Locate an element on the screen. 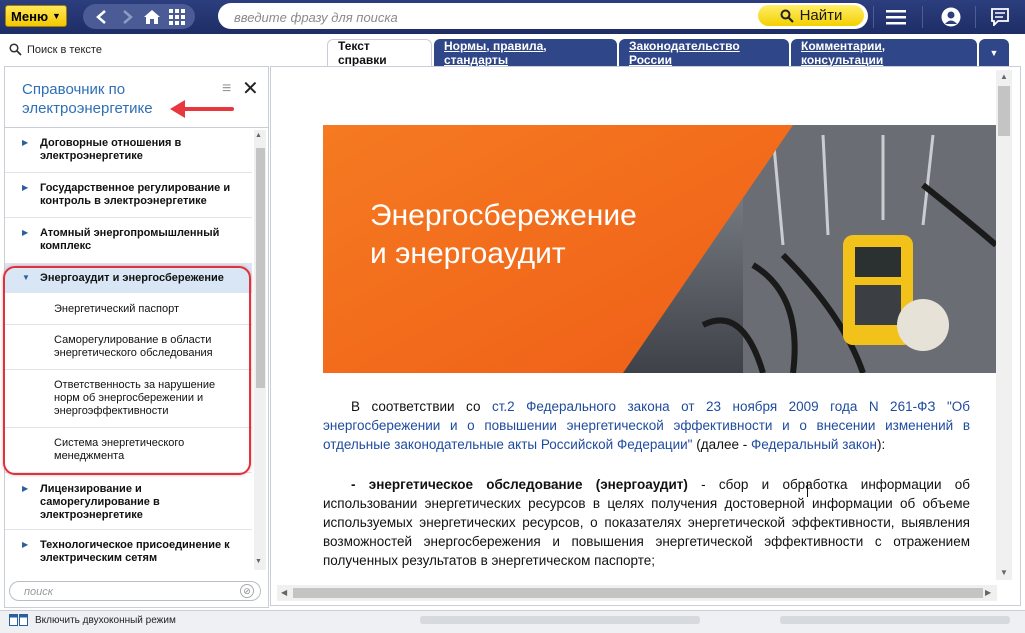 The width and height of the screenshot is (1025, 633). tree-item-nuclear: ▶ Атомный энергопромышленный комплекс is located at coordinates (128, 241).